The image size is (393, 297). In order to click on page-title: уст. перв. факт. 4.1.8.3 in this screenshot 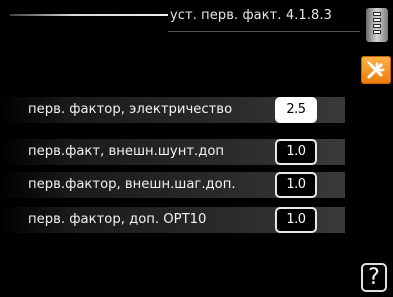, I will do `click(251, 15)`.